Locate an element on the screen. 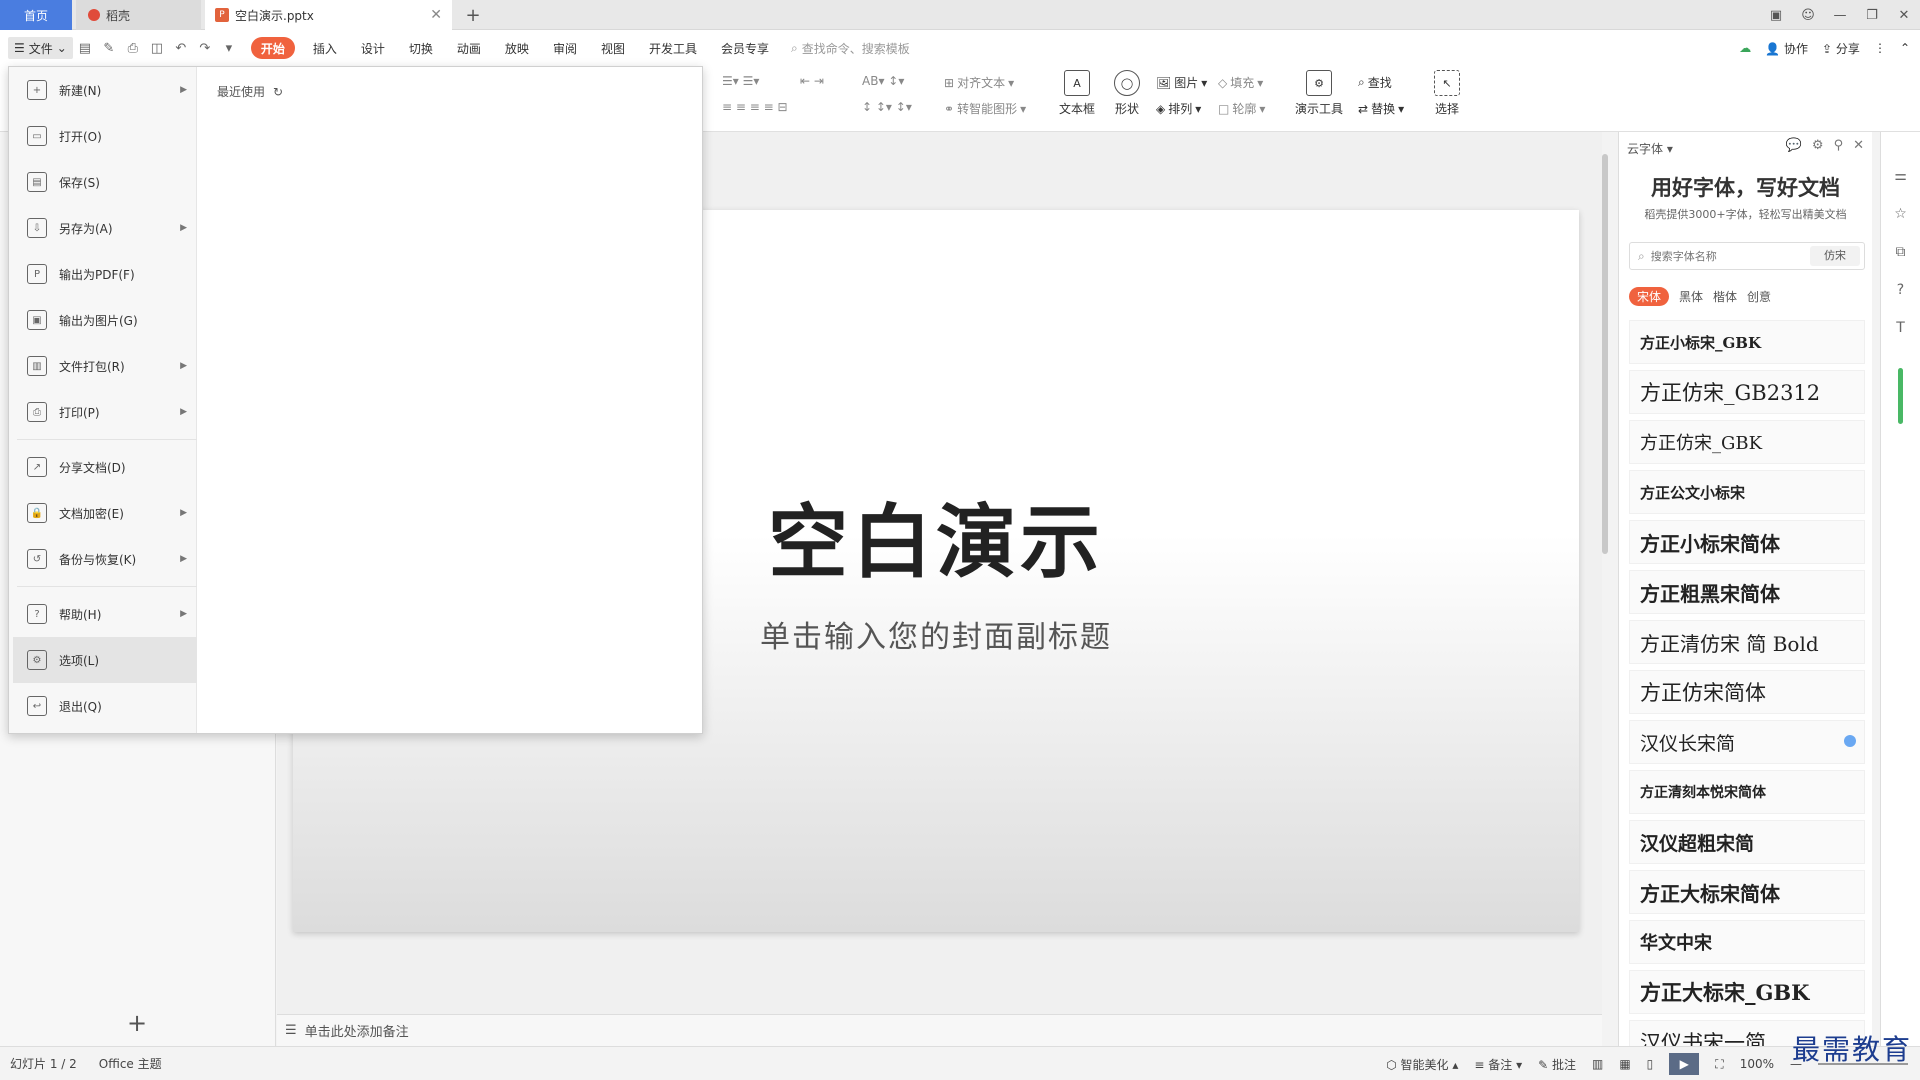  undo-icon: ↶ is located at coordinates (181, 48).